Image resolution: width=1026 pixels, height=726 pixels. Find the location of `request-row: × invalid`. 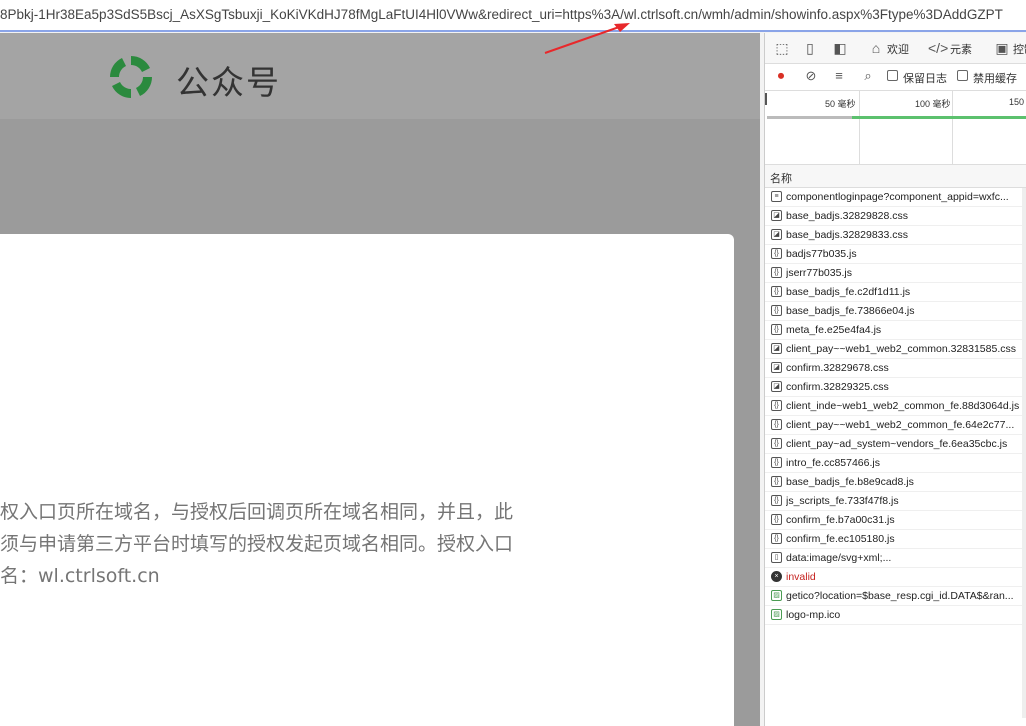

request-row: × invalid is located at coordinates (895, 577).